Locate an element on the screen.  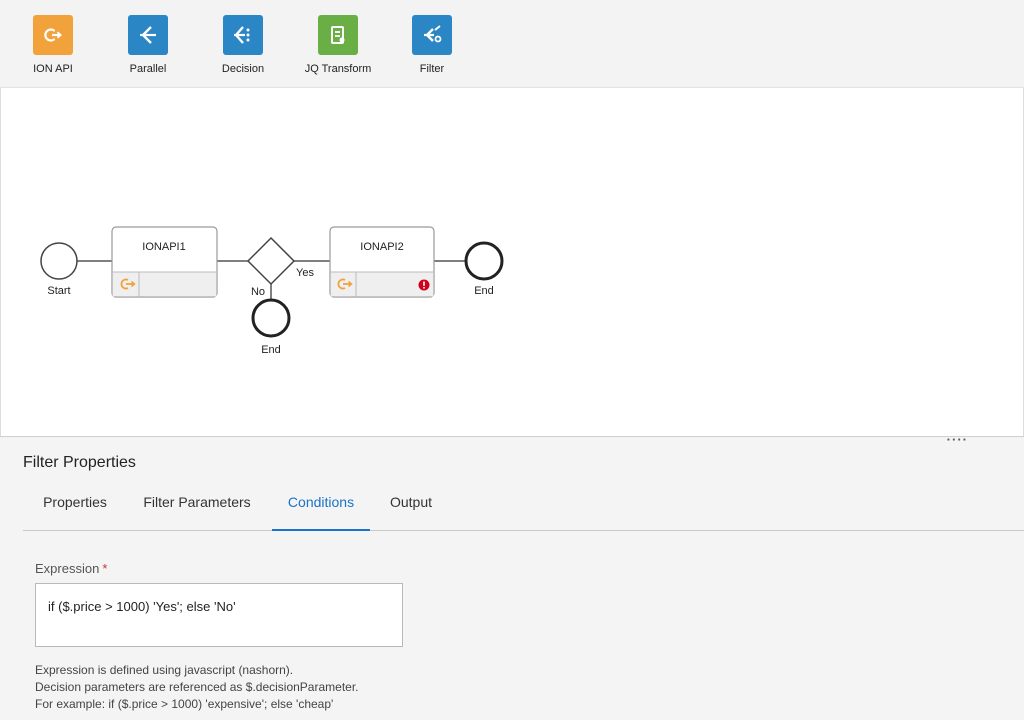
start-label: Start is located at coordinates (58, 291).